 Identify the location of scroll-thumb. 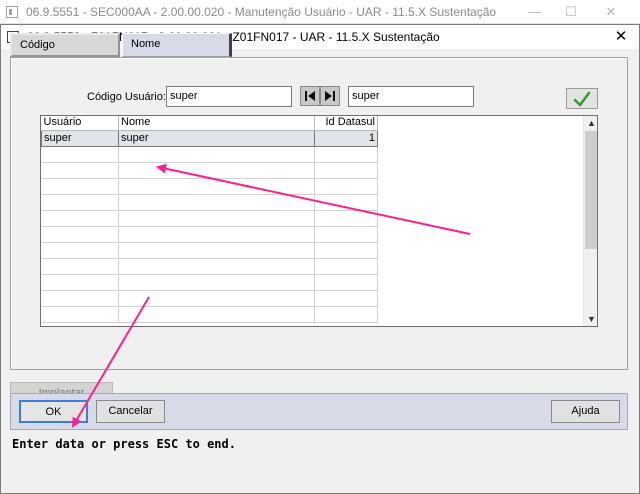
(591, 190).